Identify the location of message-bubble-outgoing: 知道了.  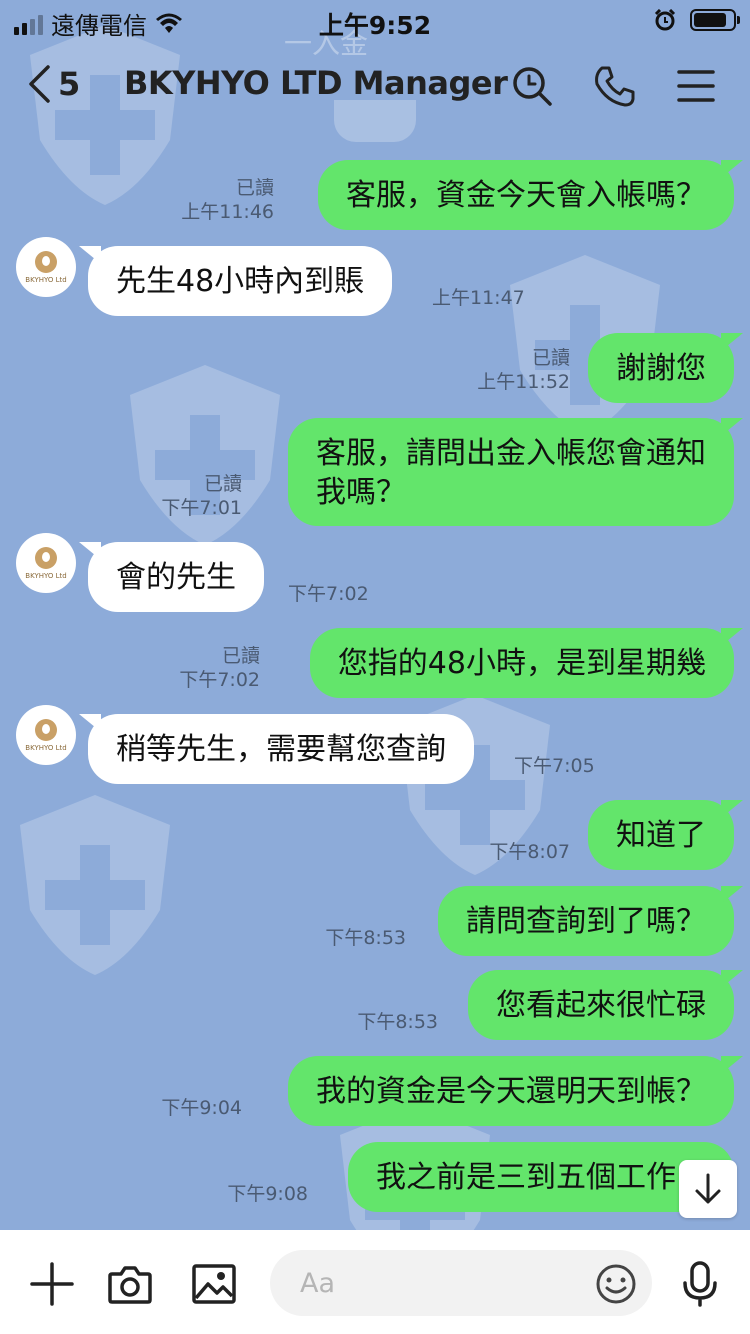
(665, 835).